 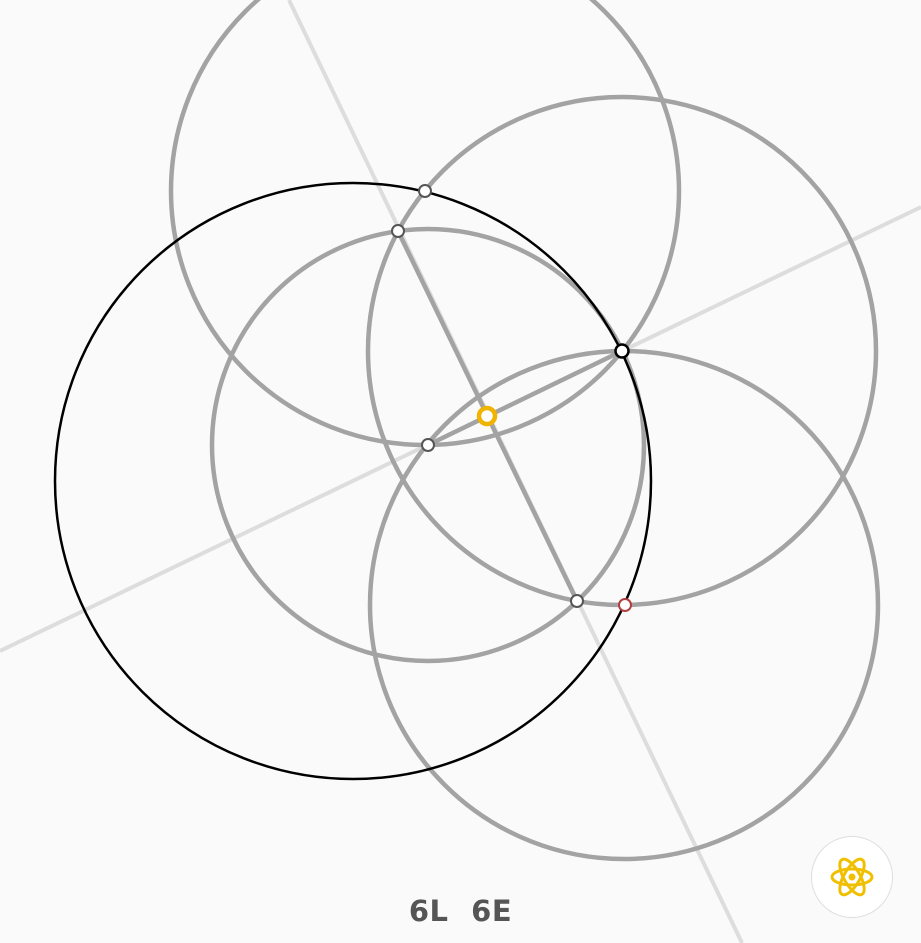 What do you see at coordinates (525, 398) in the screenshot?
I see `construction-segment-short` at bounding box center [525, 398].